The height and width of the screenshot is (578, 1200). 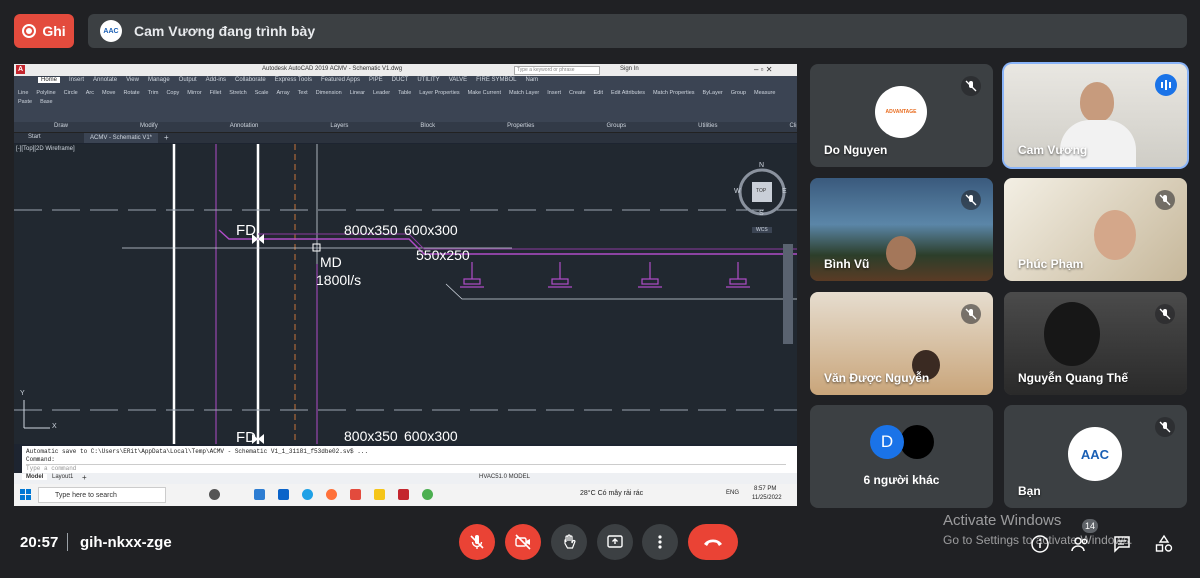 I want to click on menu-tab: Nam, so click(x=532, y=80).